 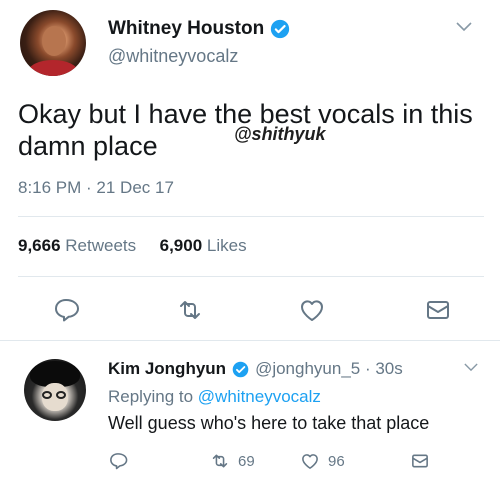 I want to click on reply-action, so click(x=118, y=461).